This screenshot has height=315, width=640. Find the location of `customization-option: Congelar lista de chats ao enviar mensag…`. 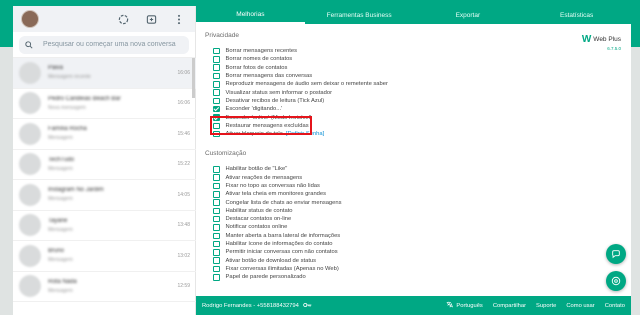

customization-option: Congelar lista de chats ao enviar mensag… is located at coordinates (422, 202).